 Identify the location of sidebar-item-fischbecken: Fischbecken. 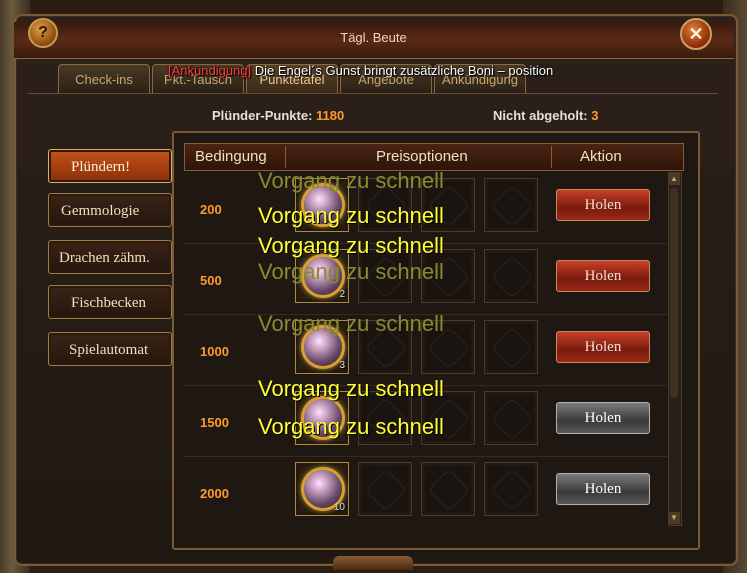
(110, 302).